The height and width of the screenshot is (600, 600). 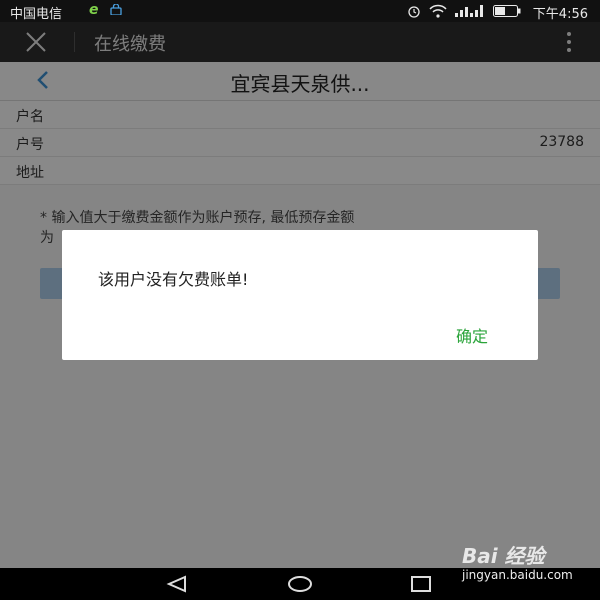 What do you see at coordinates (414, 13) in the screenshot?
I see `alarm-icon` at bounding box center [414, 13].